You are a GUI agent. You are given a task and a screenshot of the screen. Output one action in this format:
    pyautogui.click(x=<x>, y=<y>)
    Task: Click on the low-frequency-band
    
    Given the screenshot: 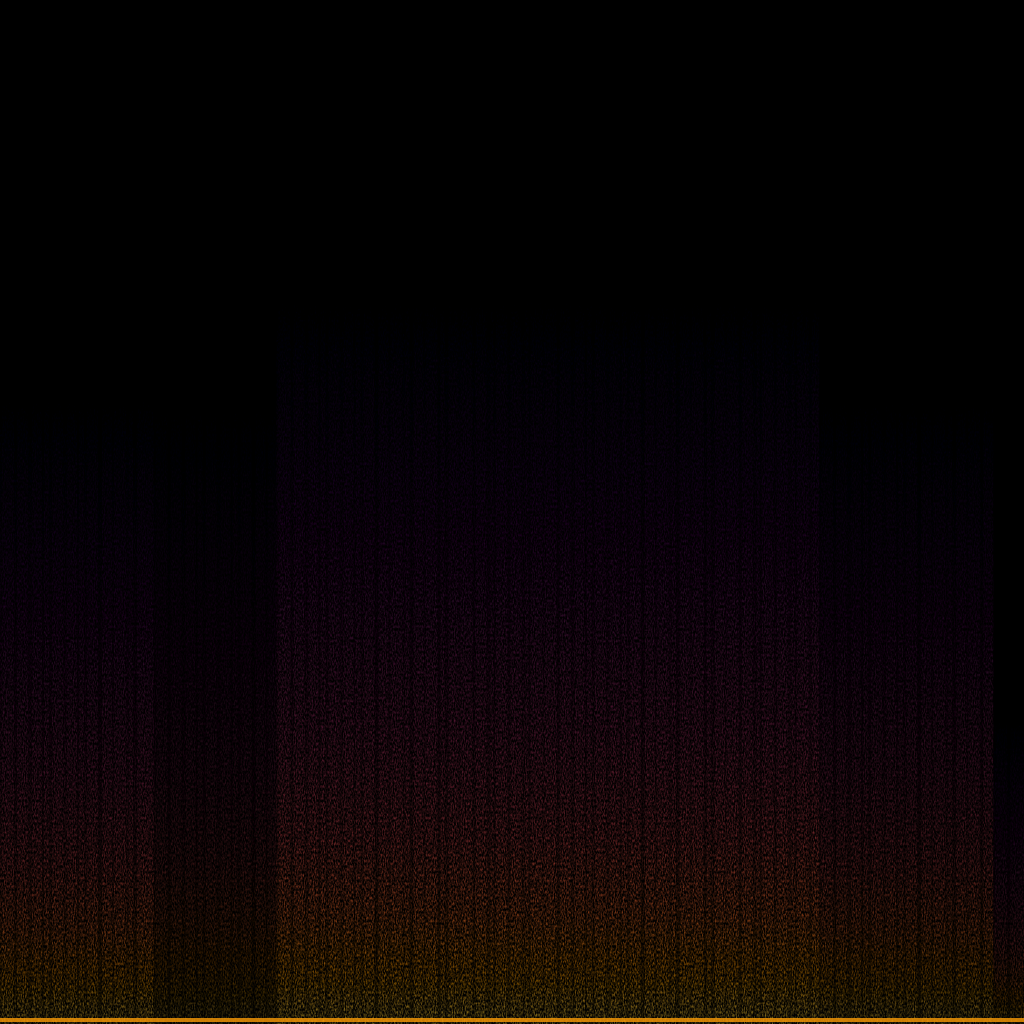 What is the action you would take?
    pyautogui.click(x=512, y=1020)
    